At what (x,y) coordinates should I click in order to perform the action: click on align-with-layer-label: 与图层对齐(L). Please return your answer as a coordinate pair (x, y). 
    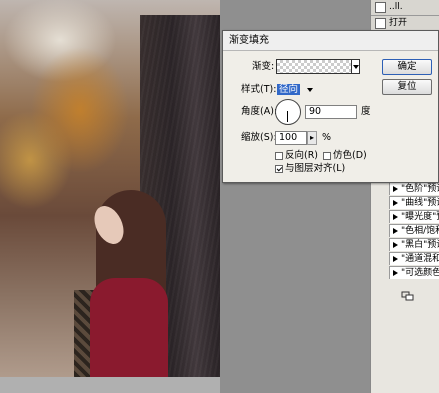
    Looking at the image, I should click on (315, 168).